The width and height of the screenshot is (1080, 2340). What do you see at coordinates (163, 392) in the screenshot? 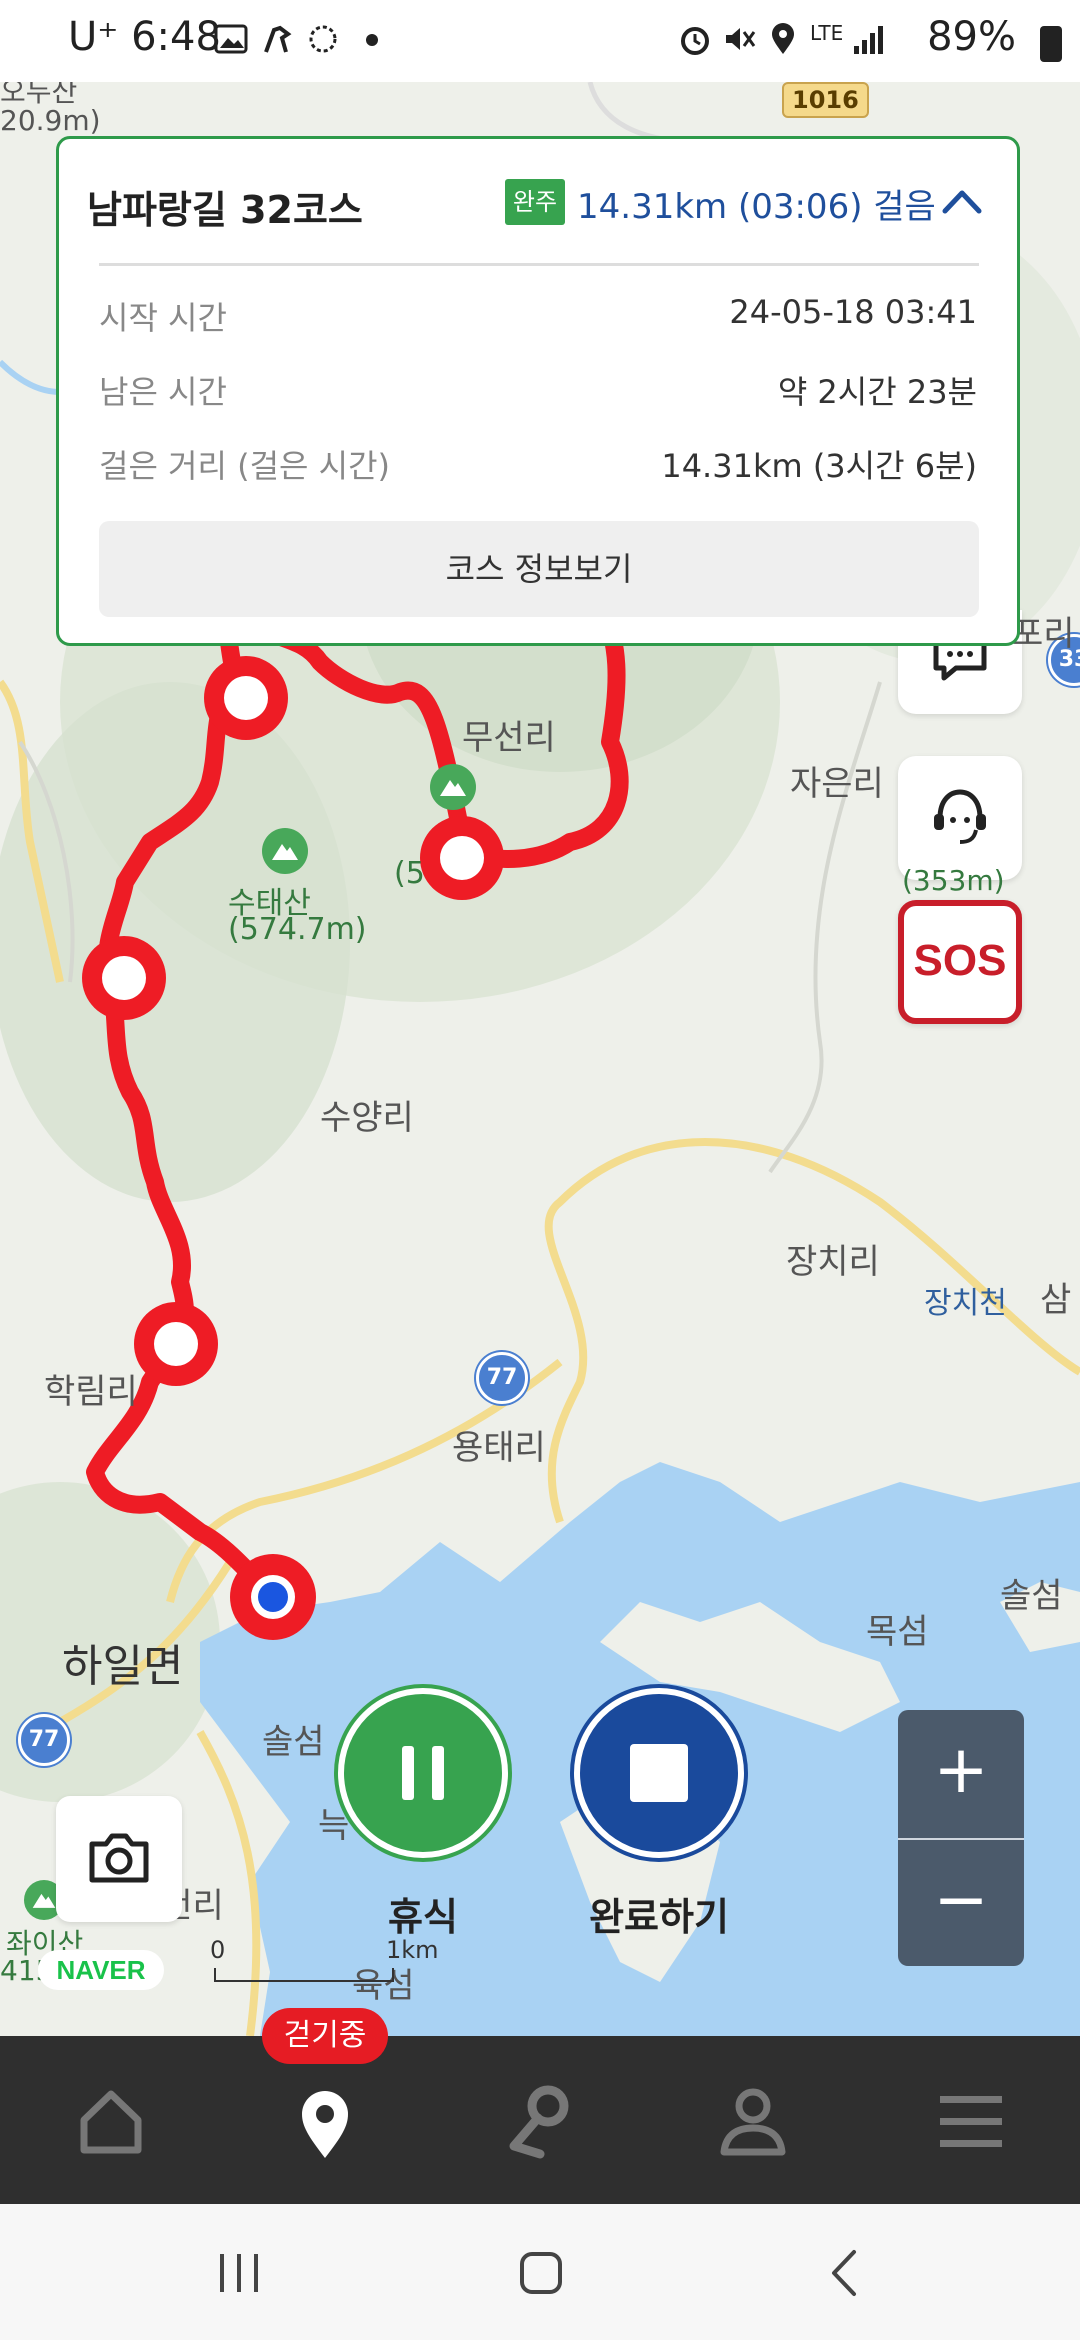
I see `remaining-time-label: 남은 시간` at bounding box center [163, 392].